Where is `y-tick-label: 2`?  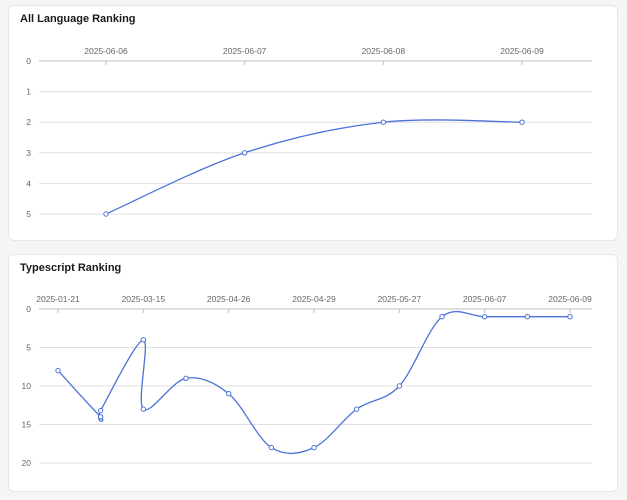
y-tick-label: 2 is located at coordinates (28, 122).